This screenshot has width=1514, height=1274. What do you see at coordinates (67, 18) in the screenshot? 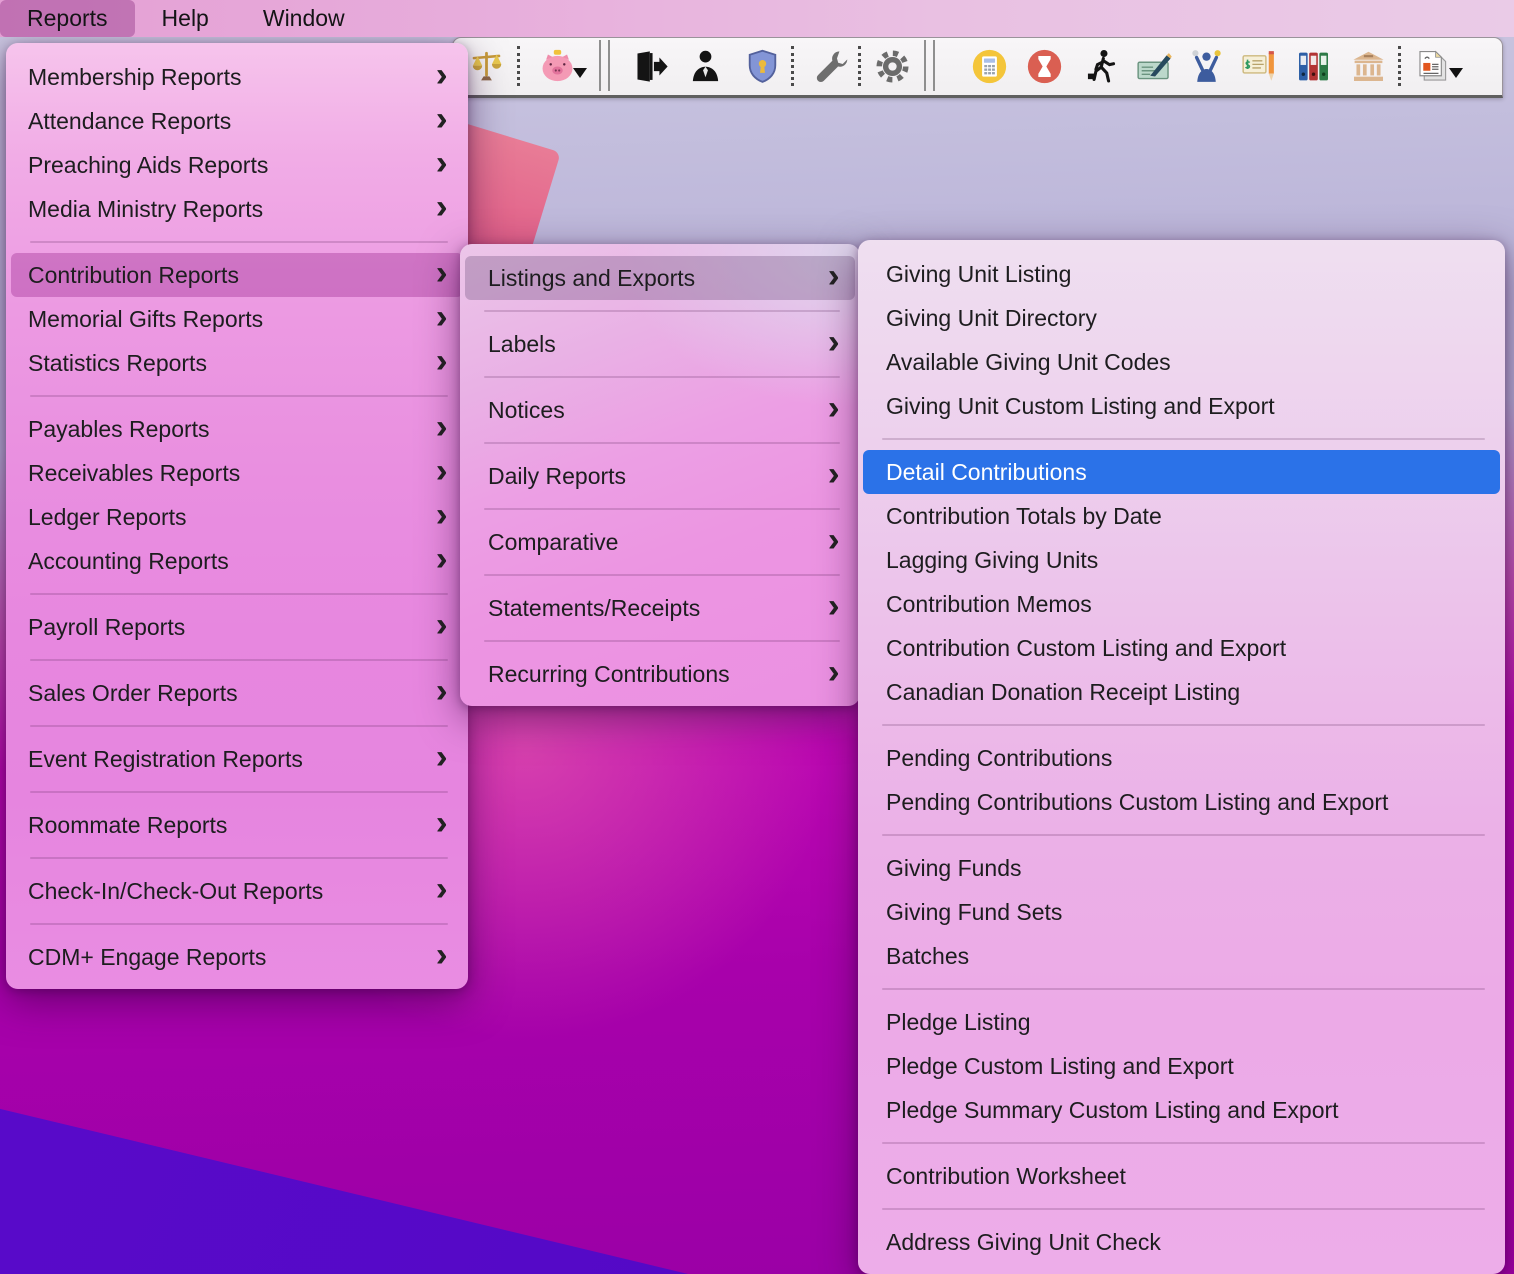
I see `menubar-item-reports: Reports` at bounding box center [67, 18].